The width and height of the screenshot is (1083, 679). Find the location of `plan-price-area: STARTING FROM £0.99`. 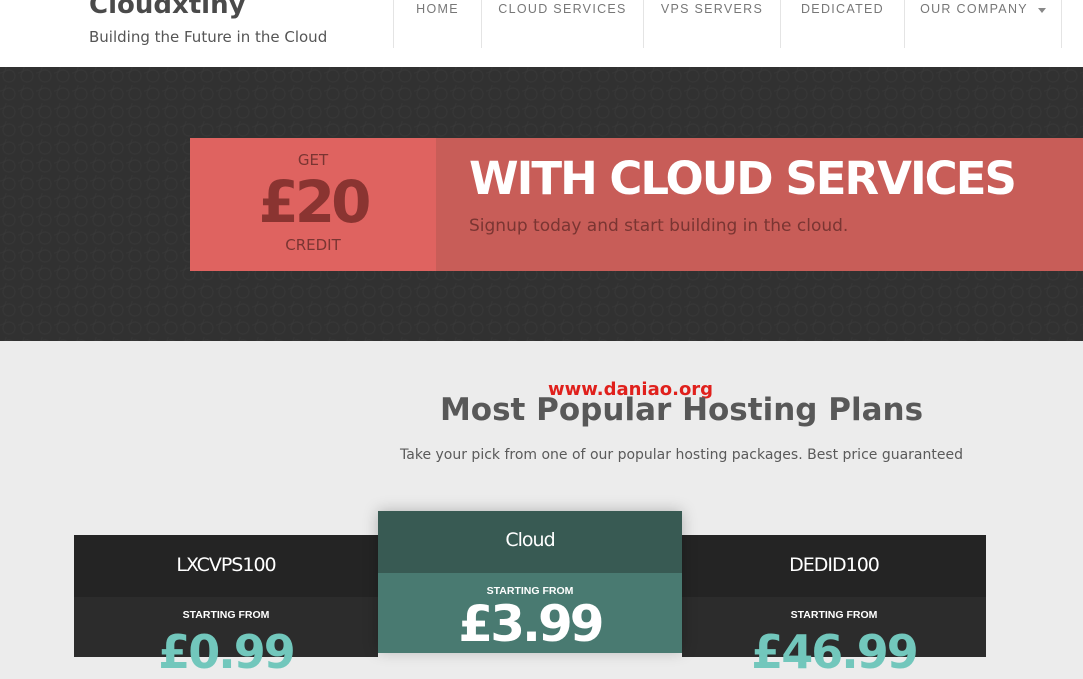

plan-price-area: STARTING FROM £0.99 is located at coordinates (226, 638).